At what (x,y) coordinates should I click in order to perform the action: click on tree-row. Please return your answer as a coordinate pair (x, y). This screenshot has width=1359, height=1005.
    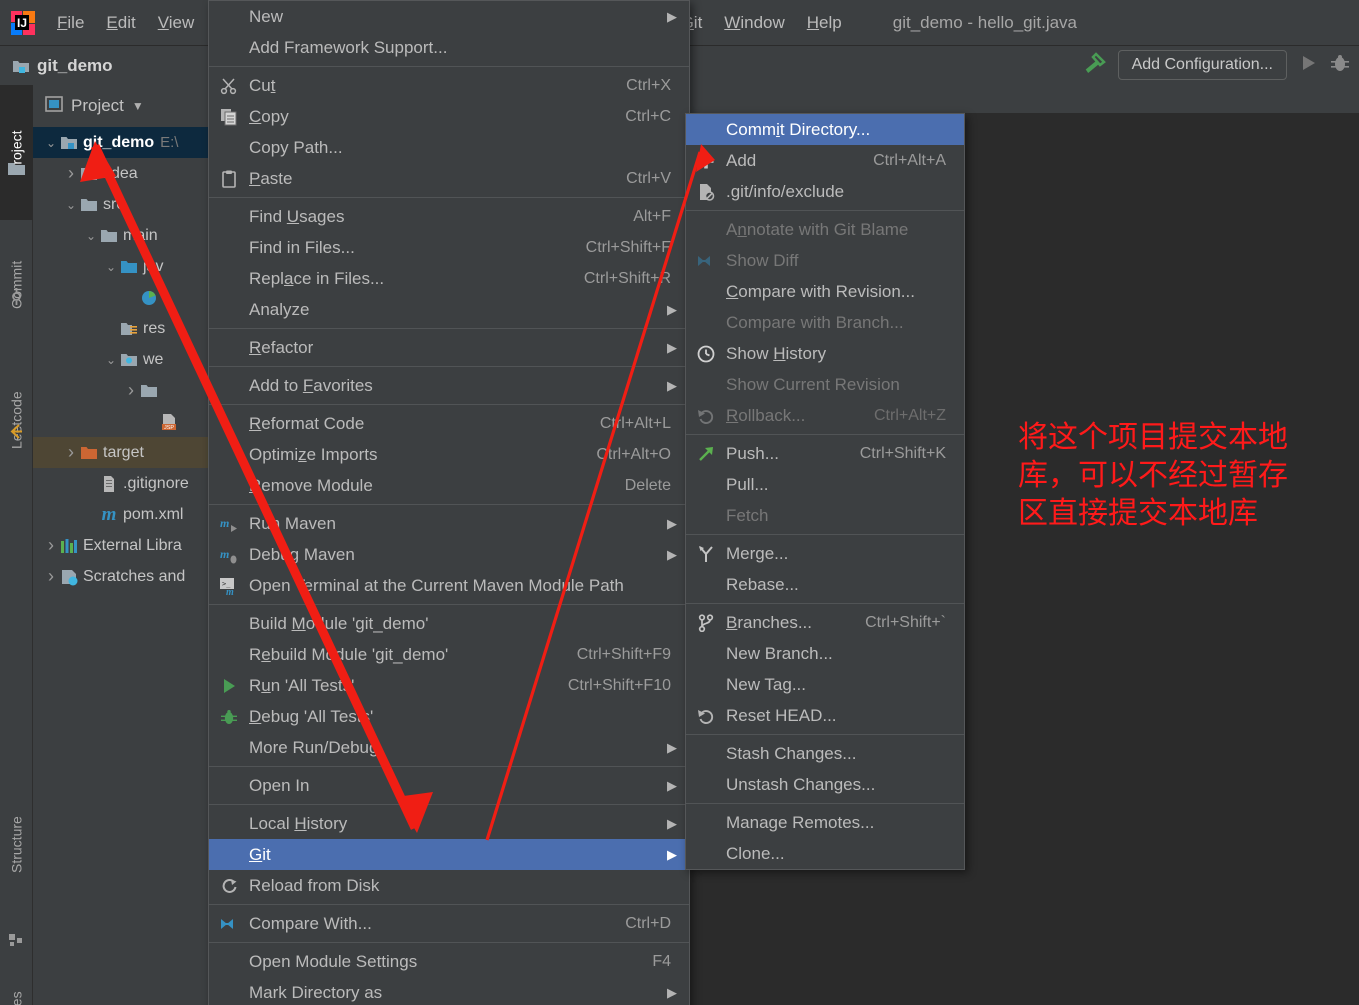
    Looking at the image, I should click on (121, 297).